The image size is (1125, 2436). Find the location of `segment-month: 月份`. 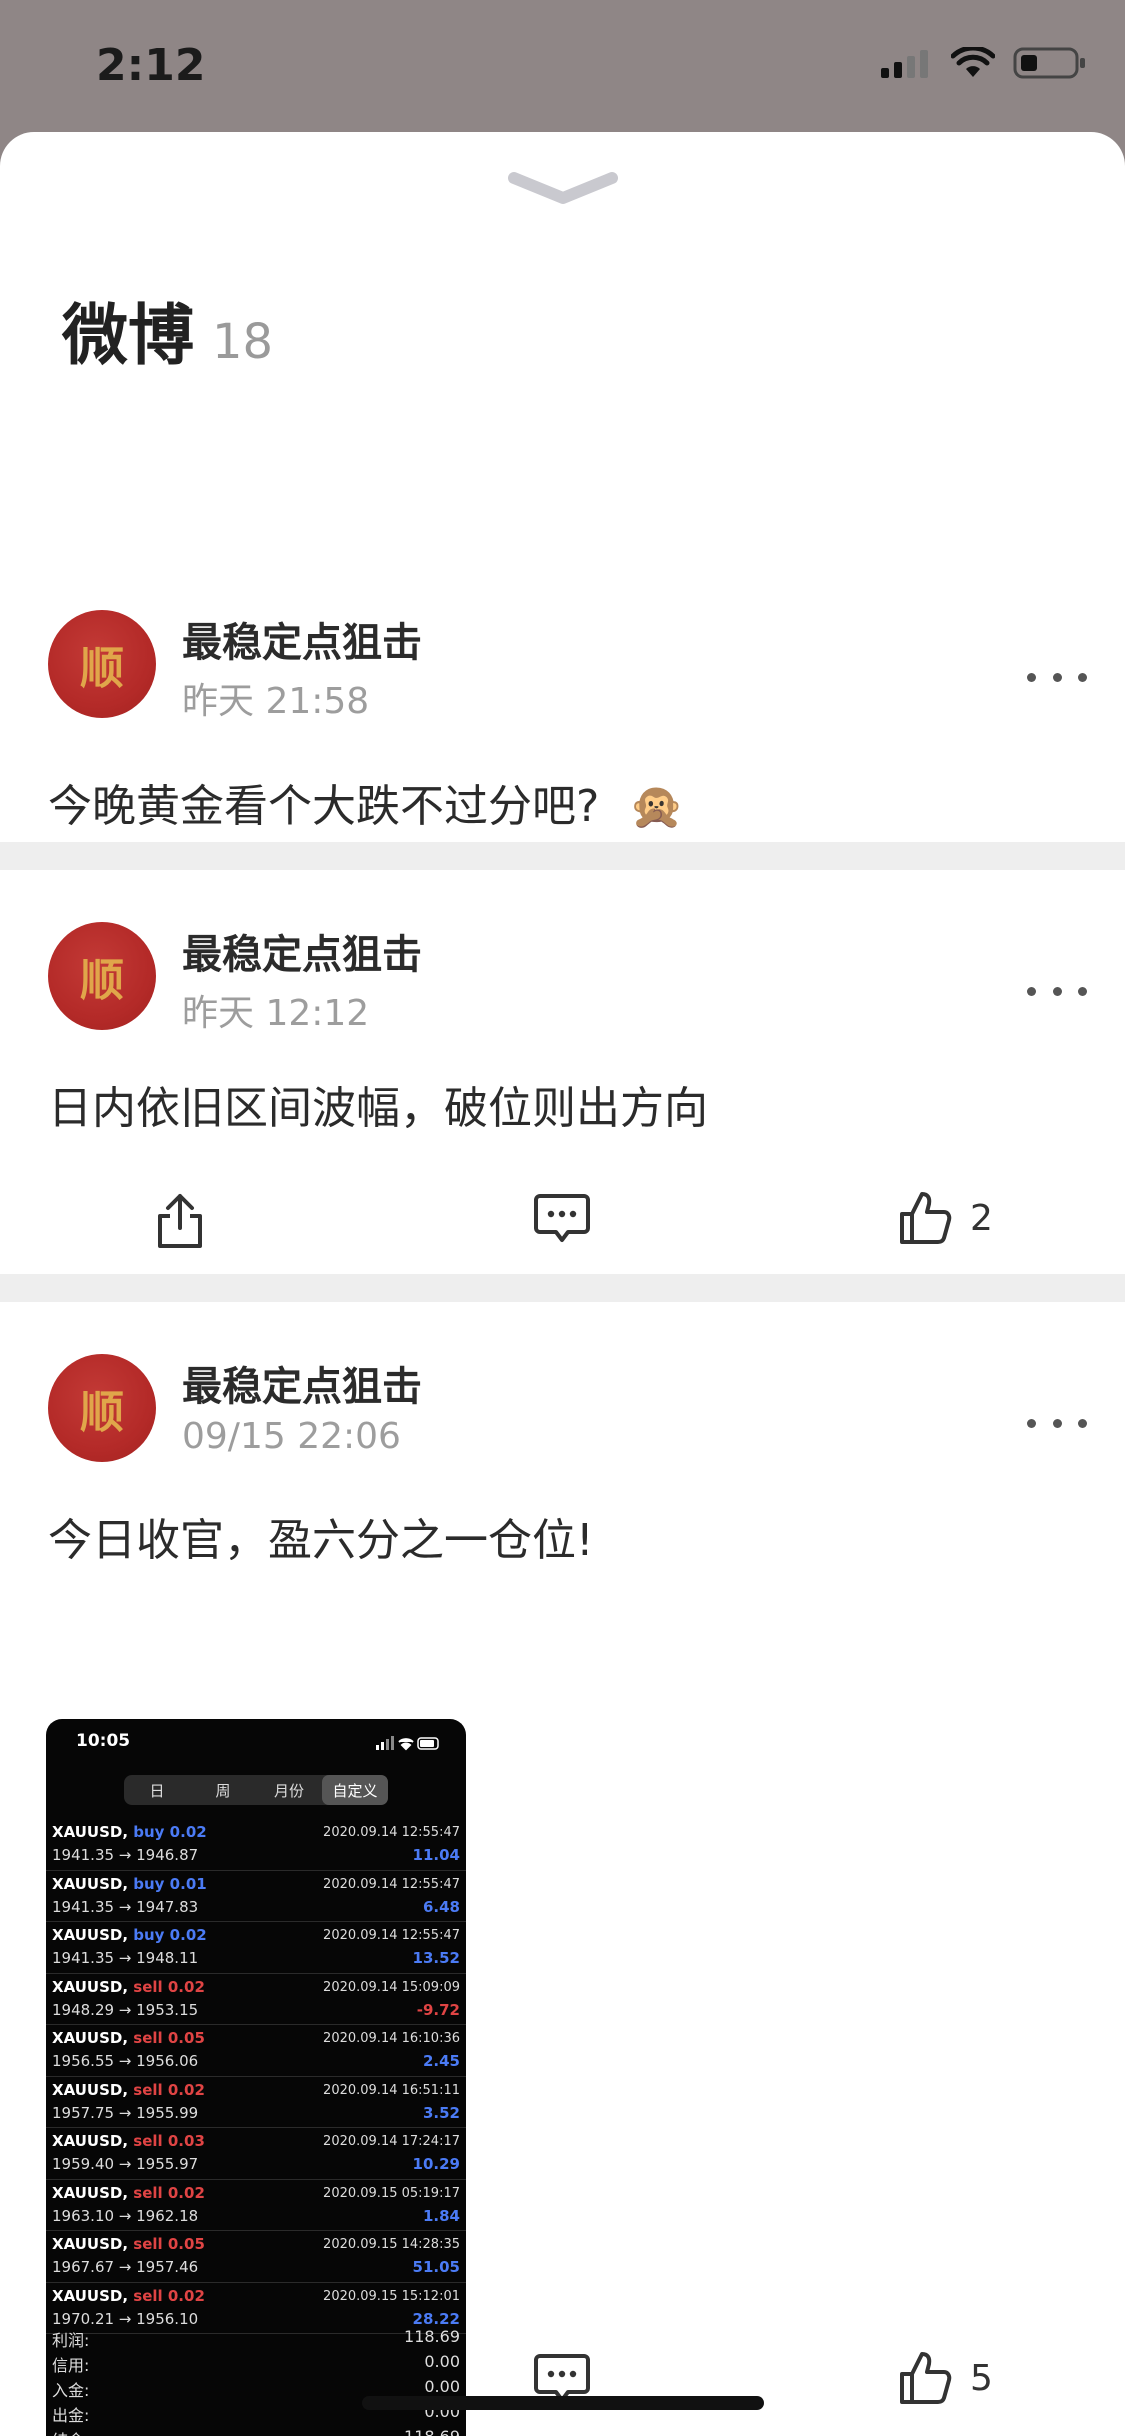

segment-month: 月份 is located at coordinates (289, 1790).